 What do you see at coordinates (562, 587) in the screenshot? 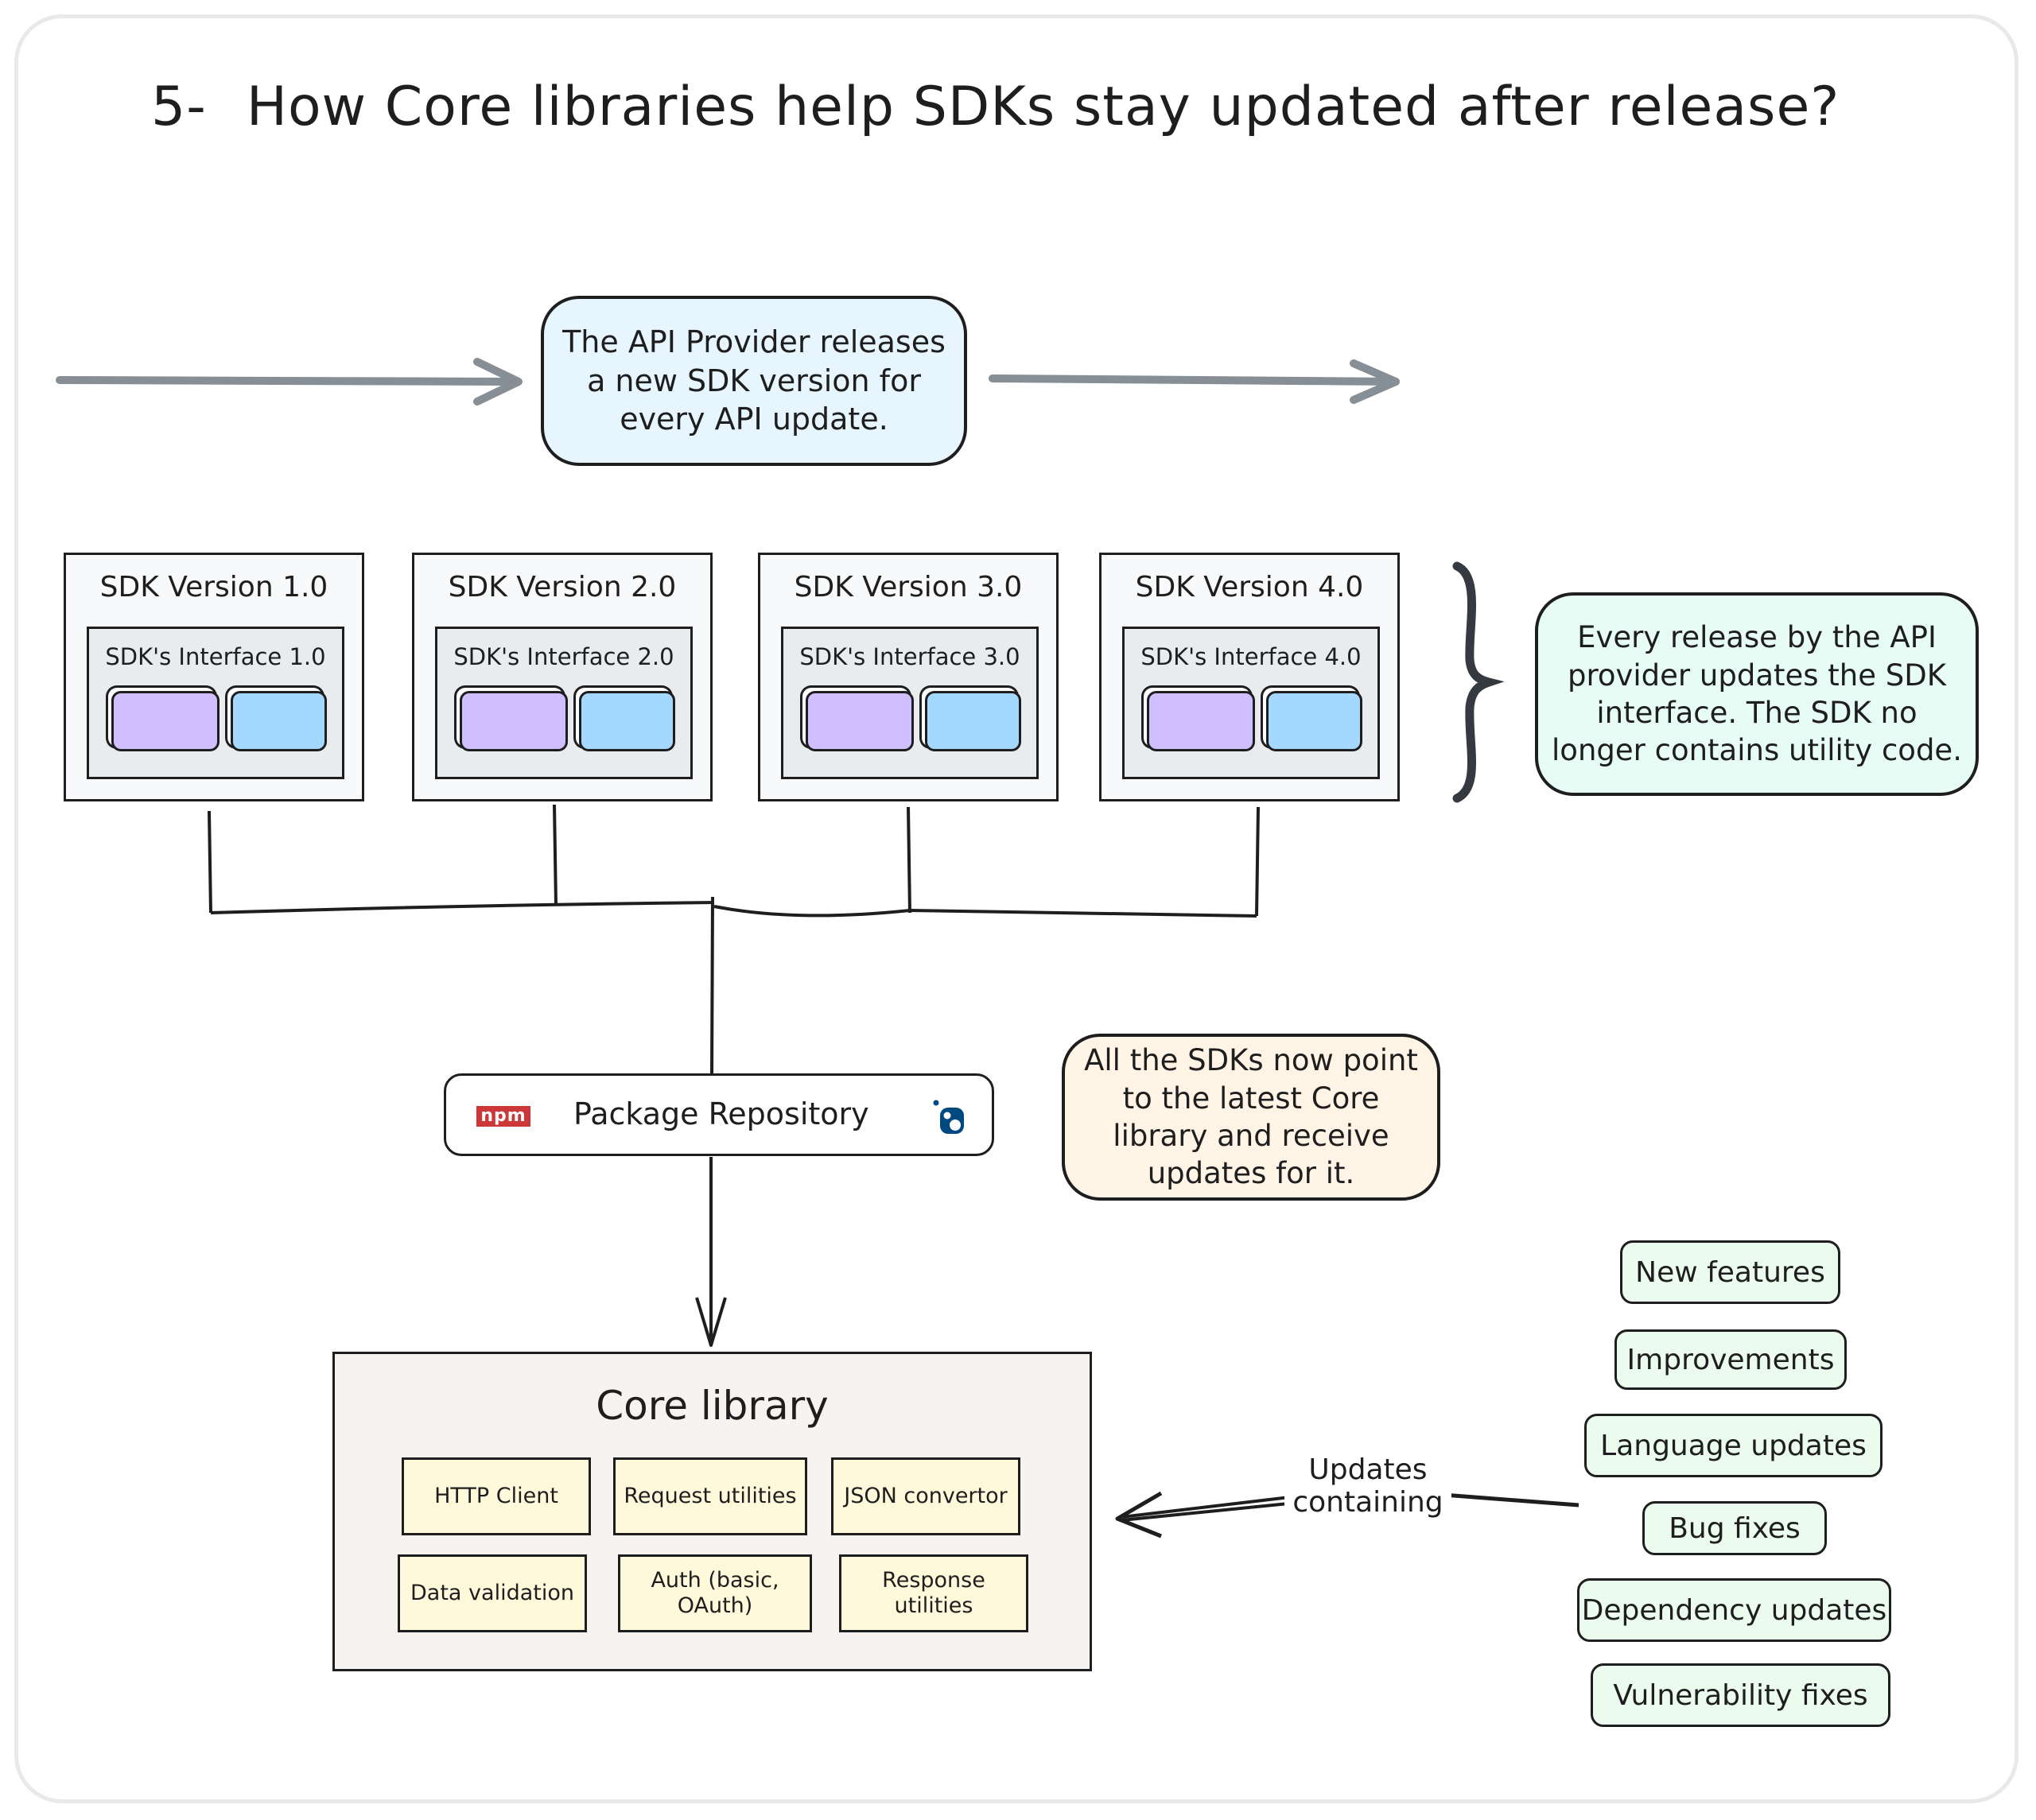
I see `sdk-version-title: SDK Version 2.0` at bounding box center [562, 587].